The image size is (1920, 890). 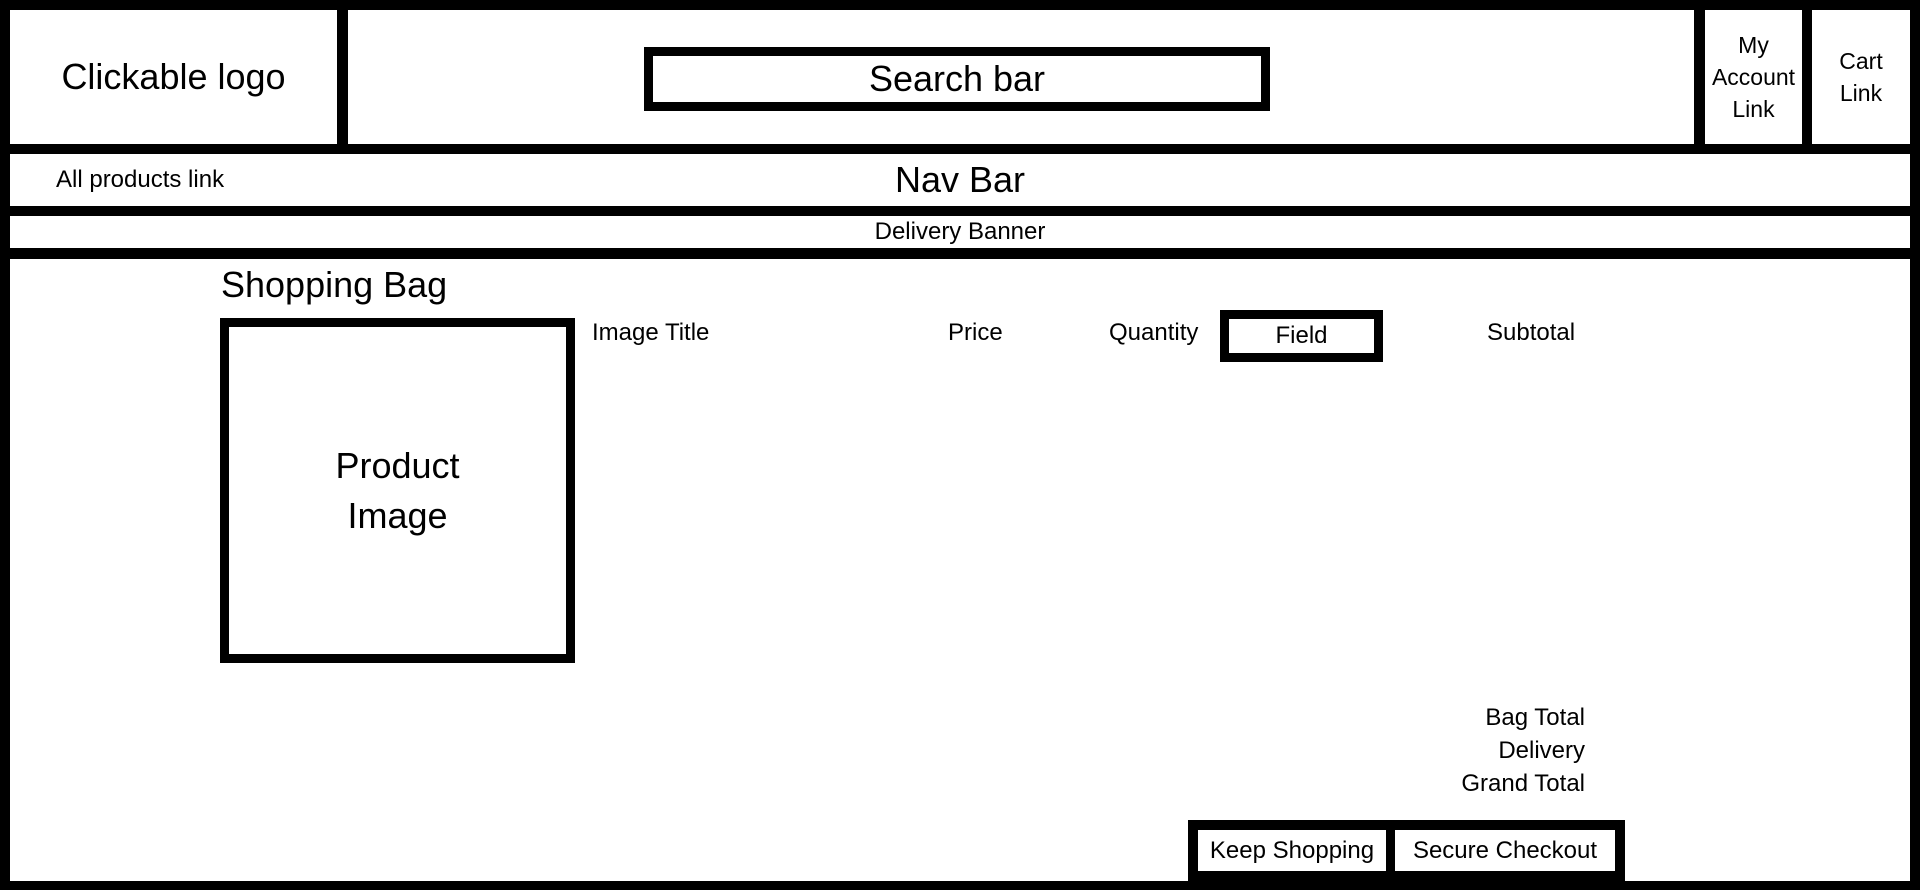 I want to click on quantity-field: Field, so click(x=1301, y=336).